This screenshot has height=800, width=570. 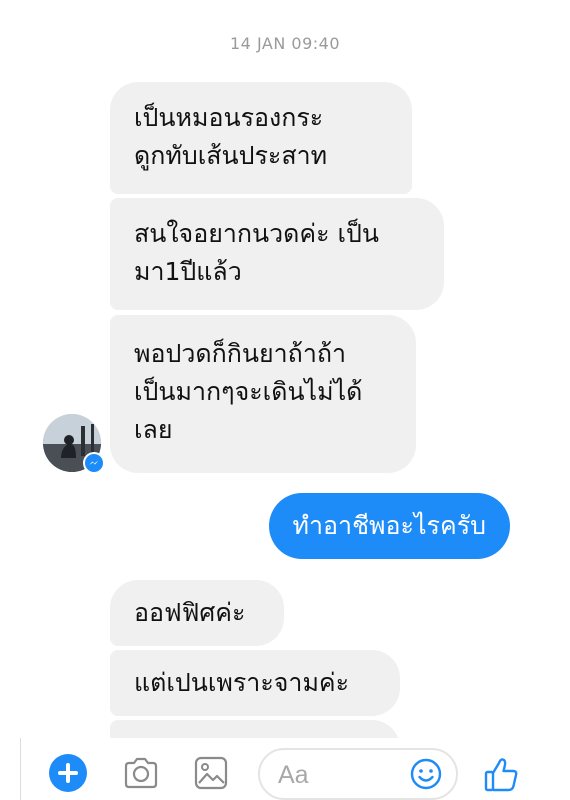 What do you see at coordinates (285, 43) in the screenshot?
I see `message-timestamp: 14 JAN 09:40` at bounding box center [285, 43].